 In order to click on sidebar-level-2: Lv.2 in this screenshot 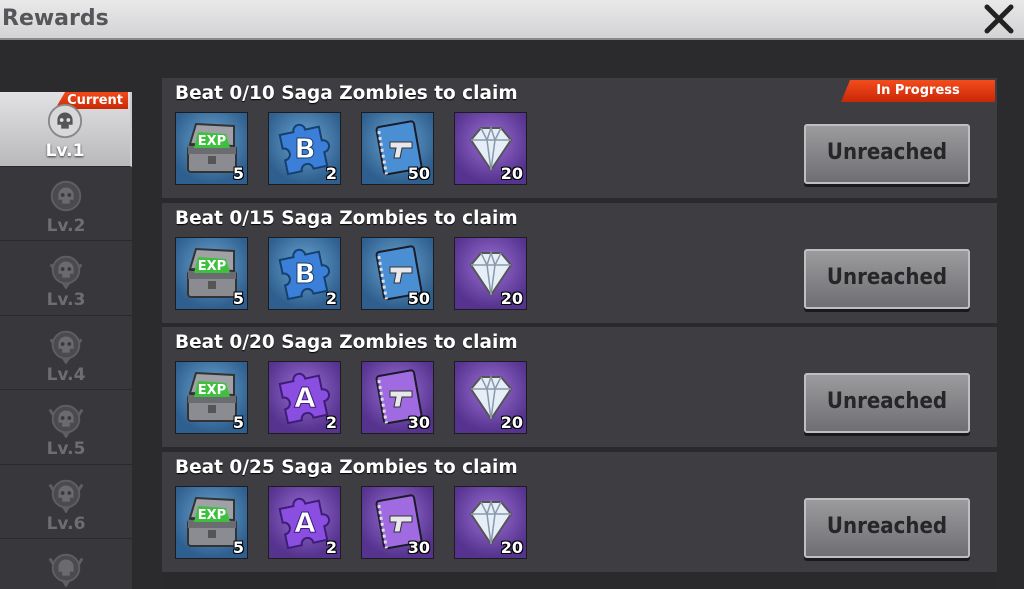, I will do `click(66, 204)`.